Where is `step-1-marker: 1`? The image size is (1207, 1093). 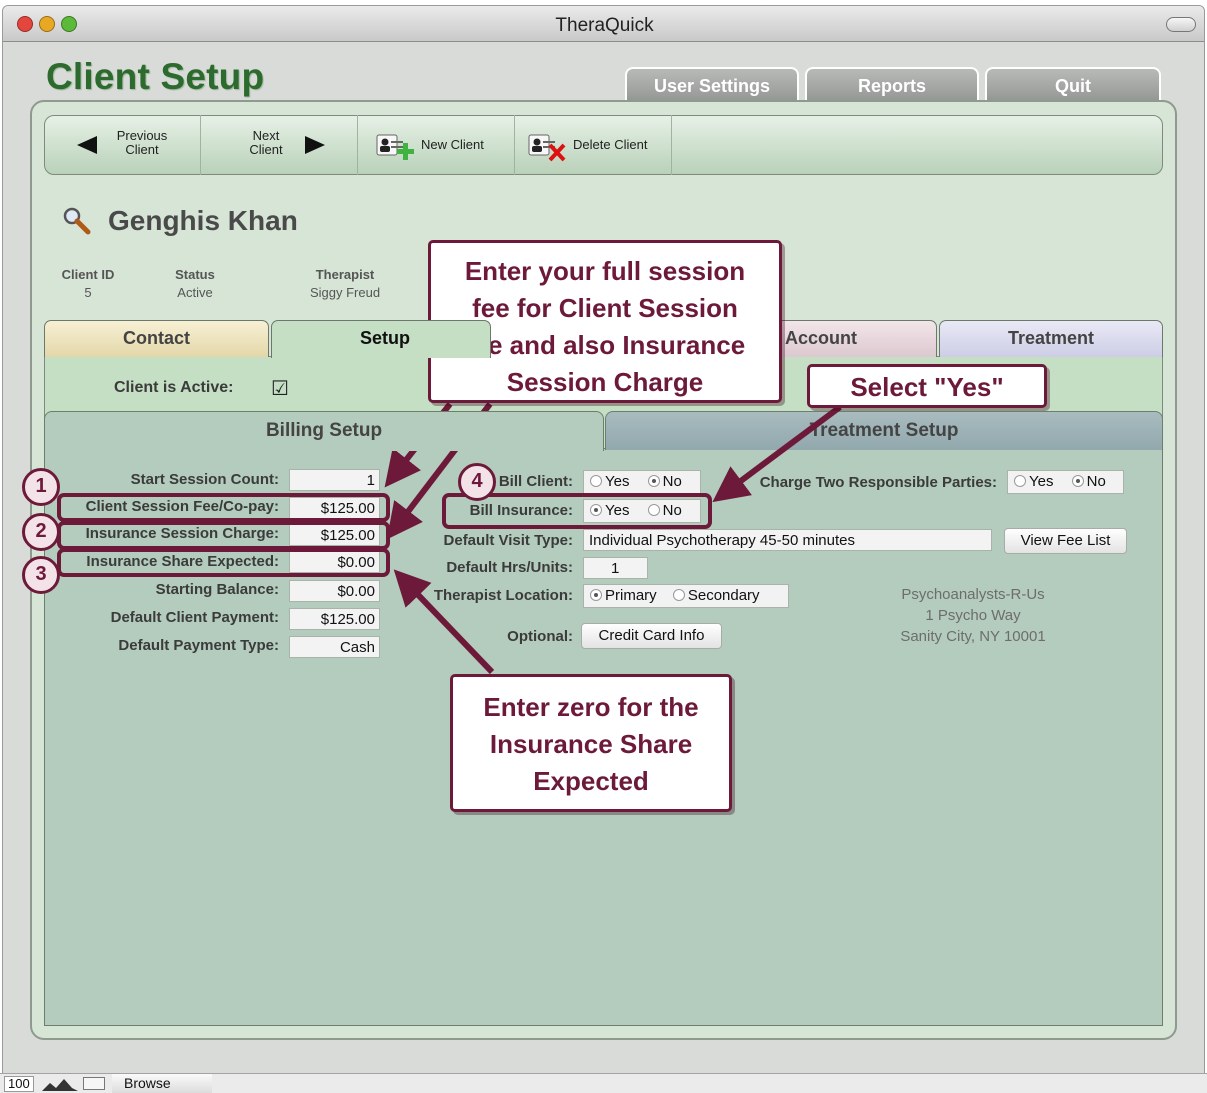 step-1-marker: 1 is located at coordinates (41, 487).